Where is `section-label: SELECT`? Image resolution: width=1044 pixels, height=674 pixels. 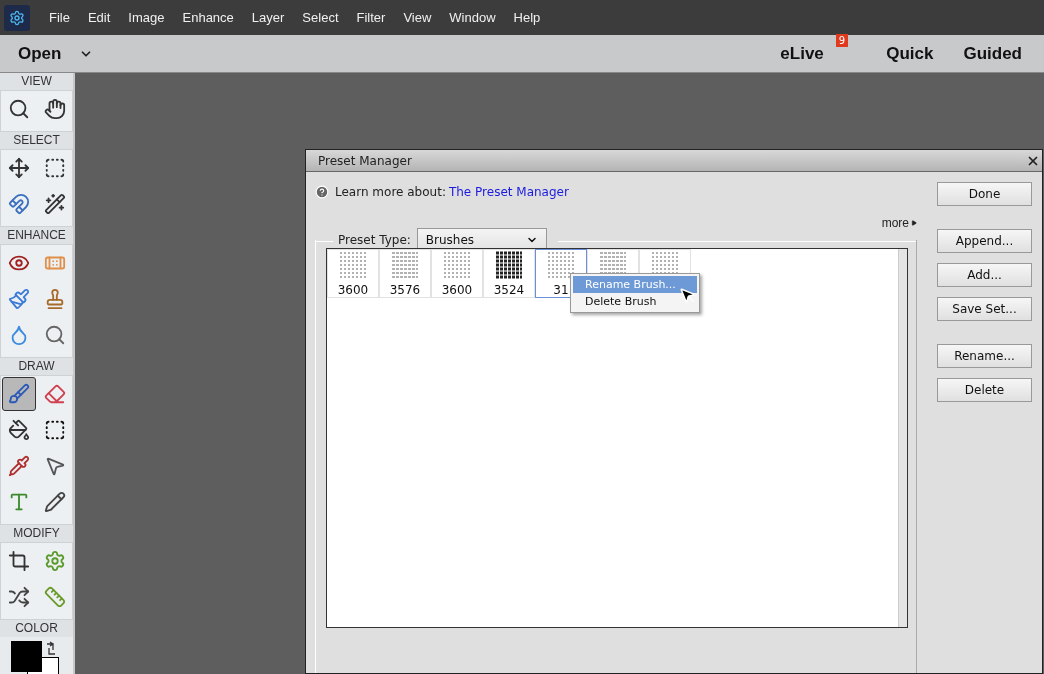 section-label: SELECT is located at coordinates (36, 140).